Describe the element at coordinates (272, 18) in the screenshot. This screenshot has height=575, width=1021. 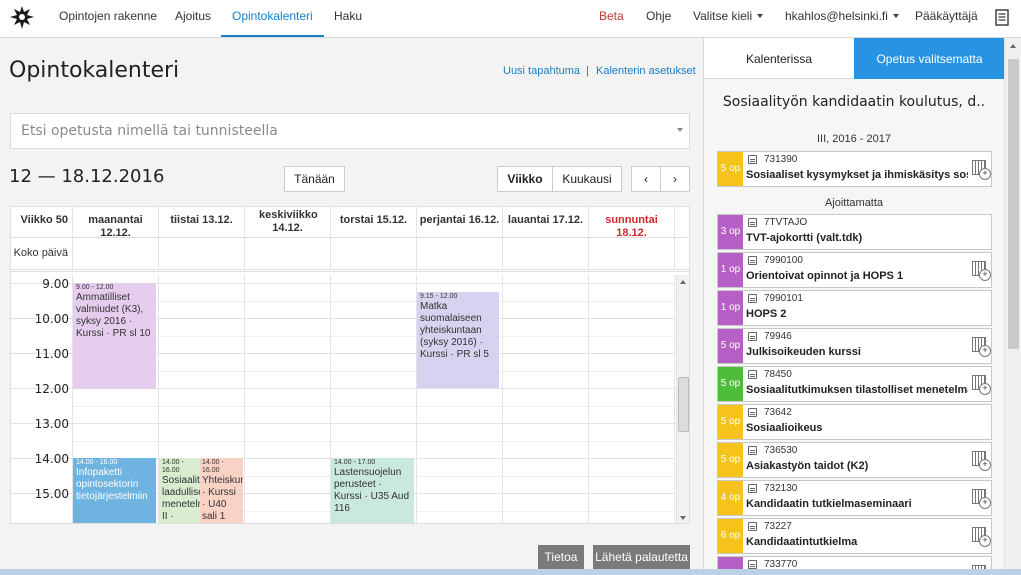
I see `nav-opintokalenteri: Opintokalenteri` at that location.